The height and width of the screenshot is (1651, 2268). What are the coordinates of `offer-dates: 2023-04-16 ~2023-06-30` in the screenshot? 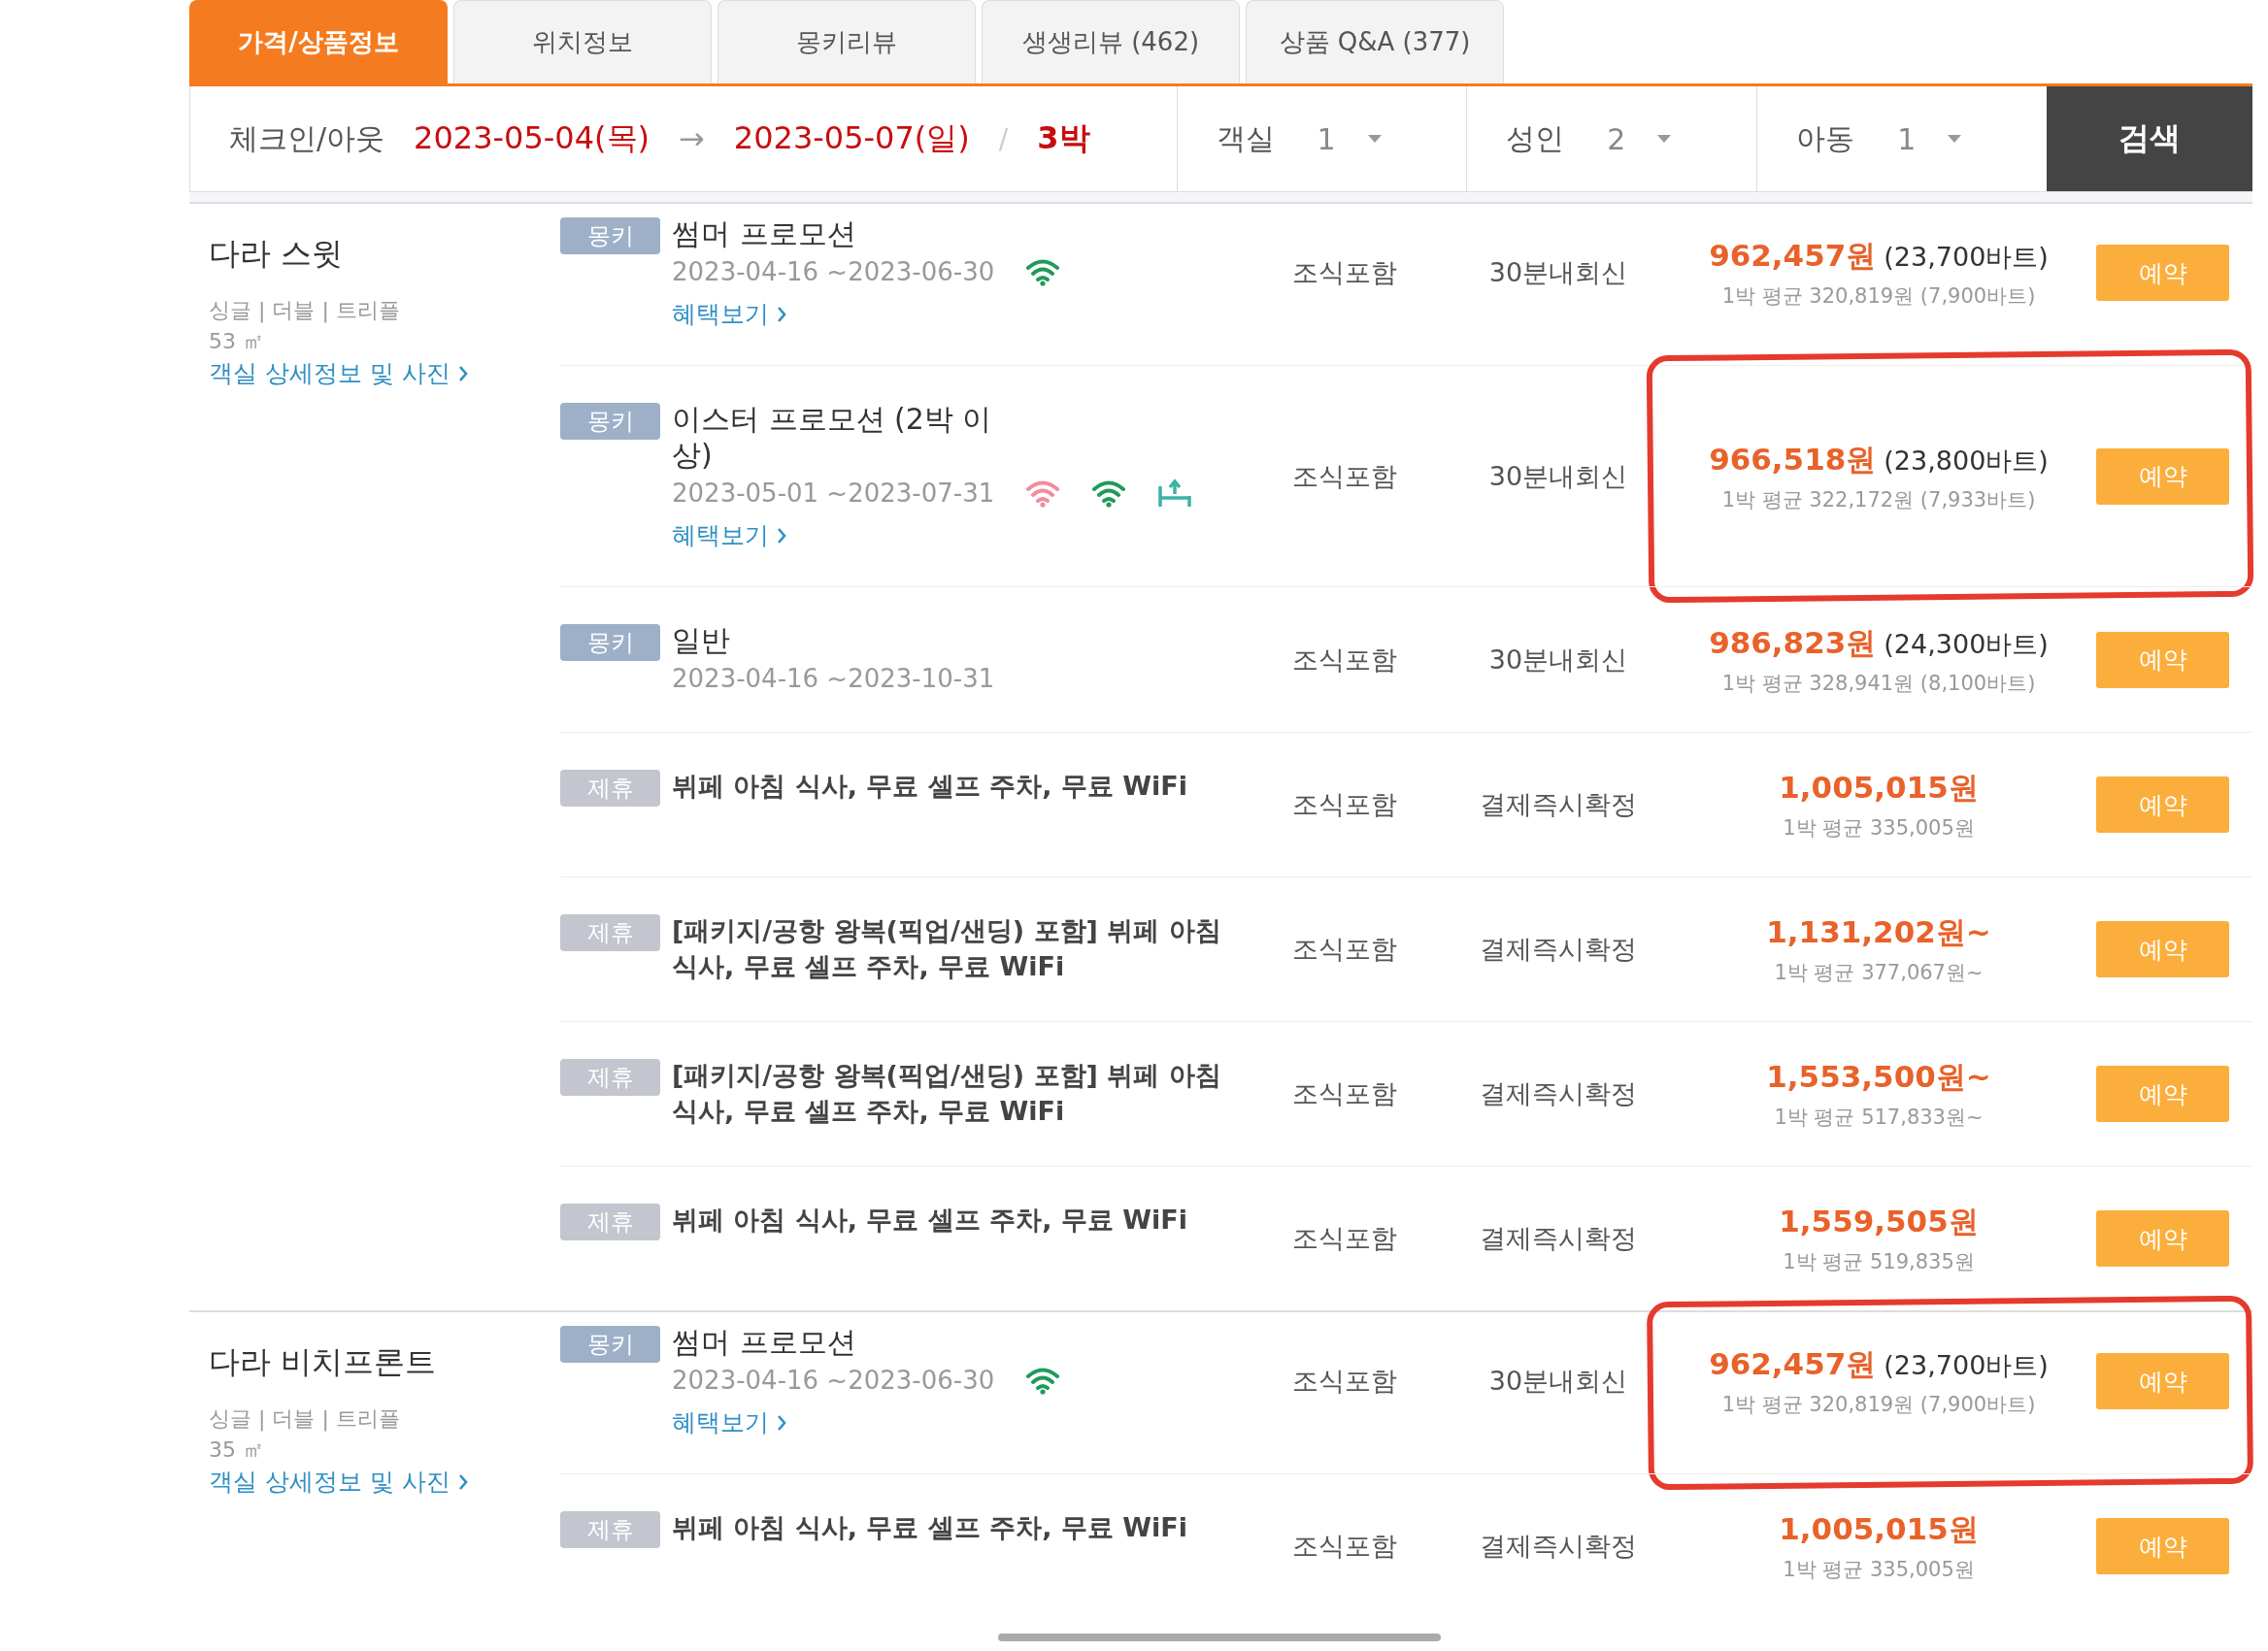 It's located at (833, 272).